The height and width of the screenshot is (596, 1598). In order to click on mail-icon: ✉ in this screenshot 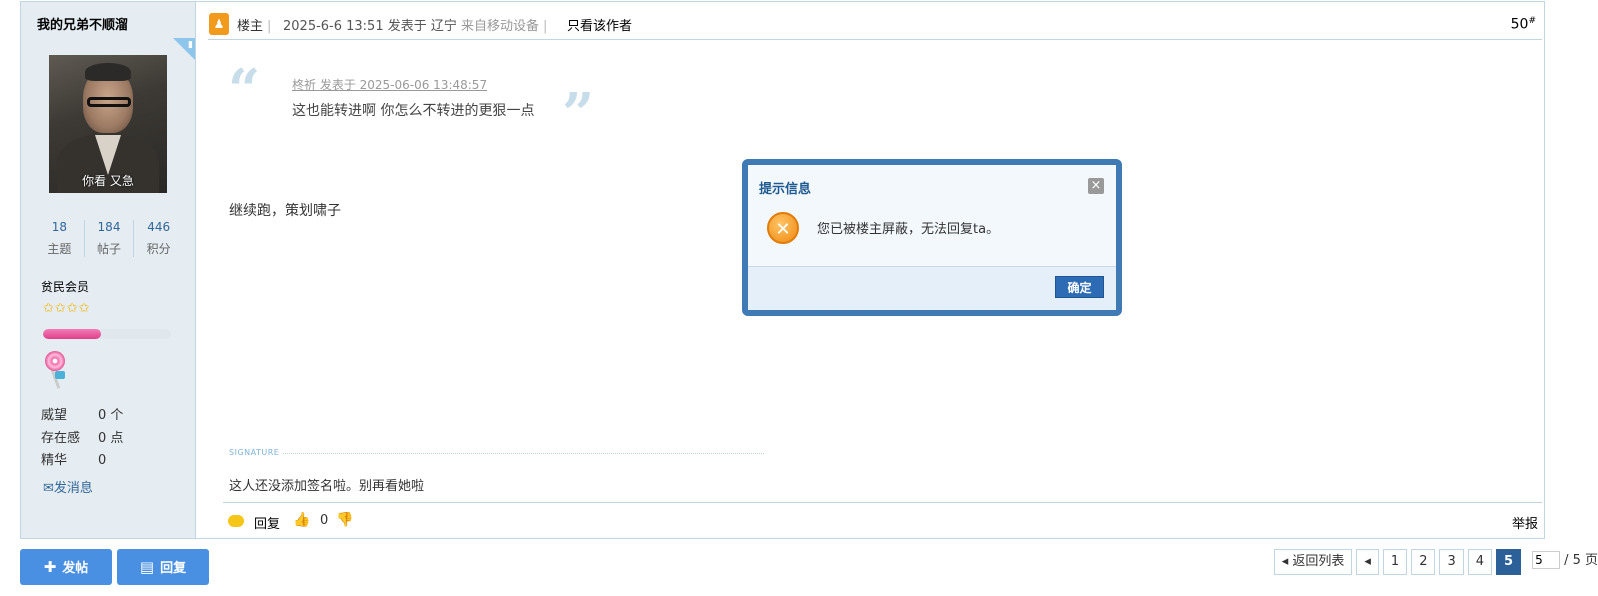, I will do `click(48, 488)`.